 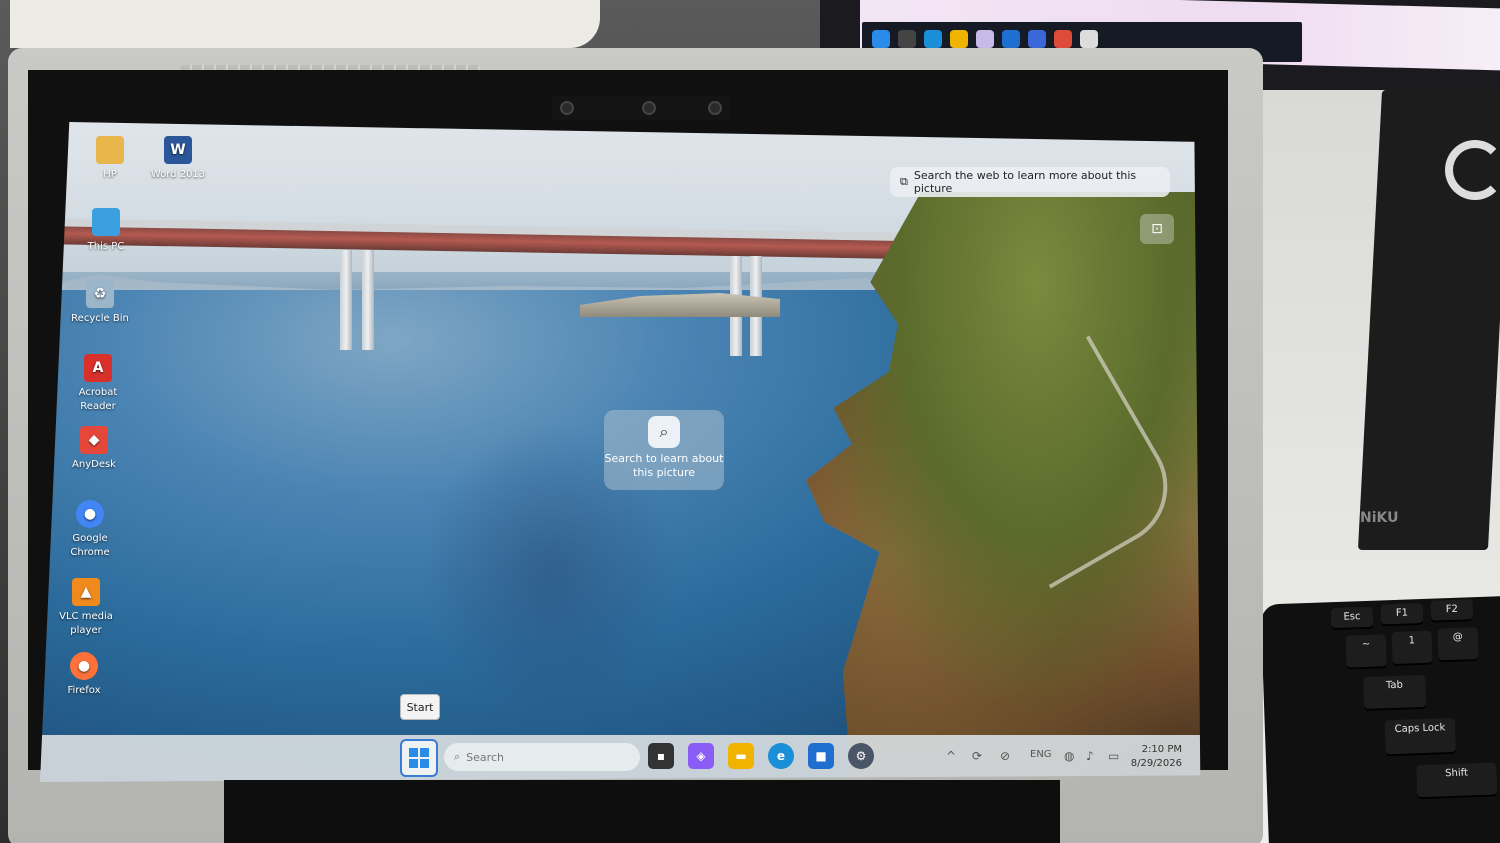 What do you see at coordinates (106, 222) in the screenshot?
I see `monitor-icon` at bounding box center [106, 222].